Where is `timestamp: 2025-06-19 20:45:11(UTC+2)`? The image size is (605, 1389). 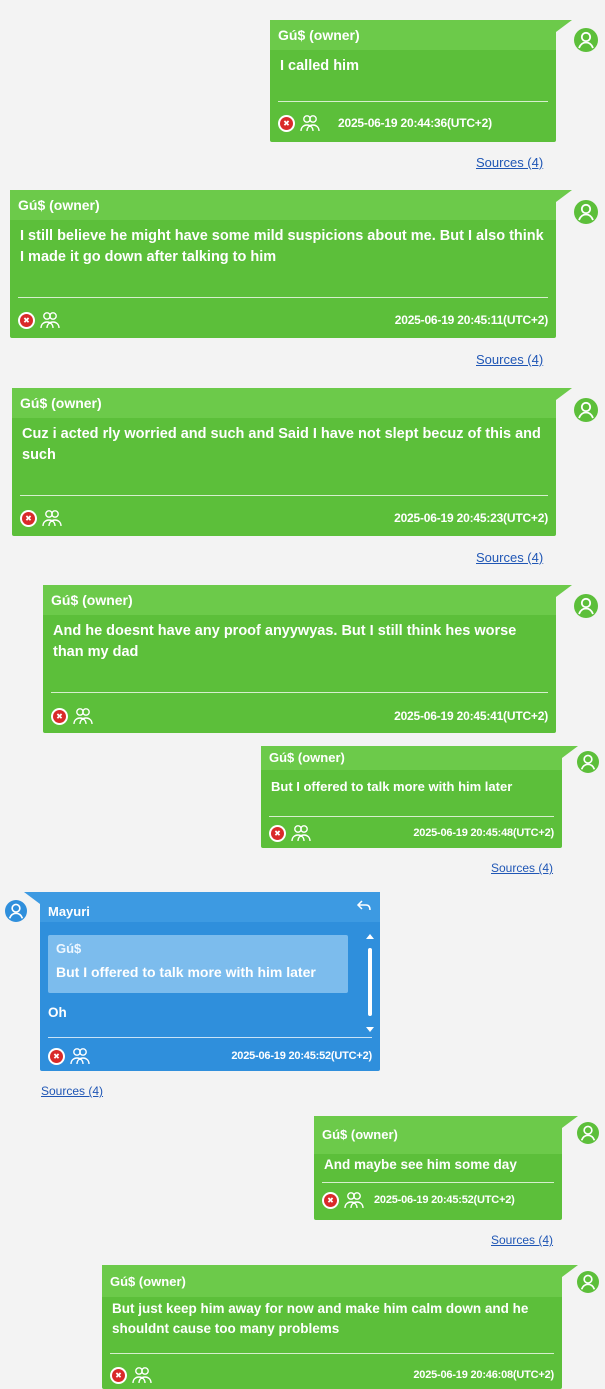 timestamp: 2025-06-19 20:45:11(UTC+2) is located at coordinates (471, 320).